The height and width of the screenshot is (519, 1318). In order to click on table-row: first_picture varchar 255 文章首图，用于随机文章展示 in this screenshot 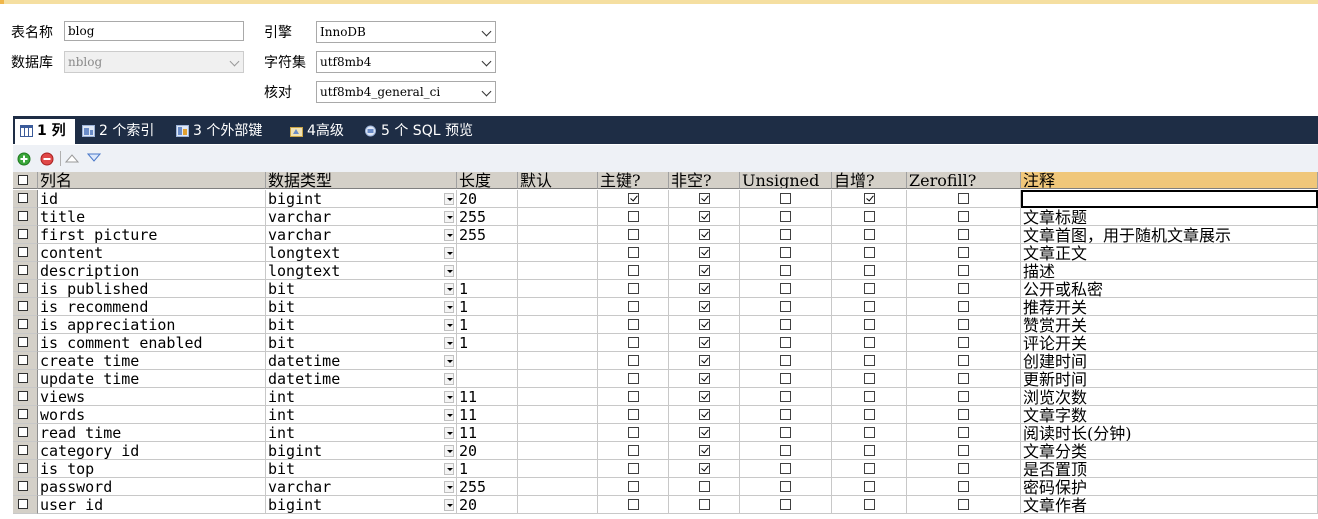, I will do `click(665, 235)`.